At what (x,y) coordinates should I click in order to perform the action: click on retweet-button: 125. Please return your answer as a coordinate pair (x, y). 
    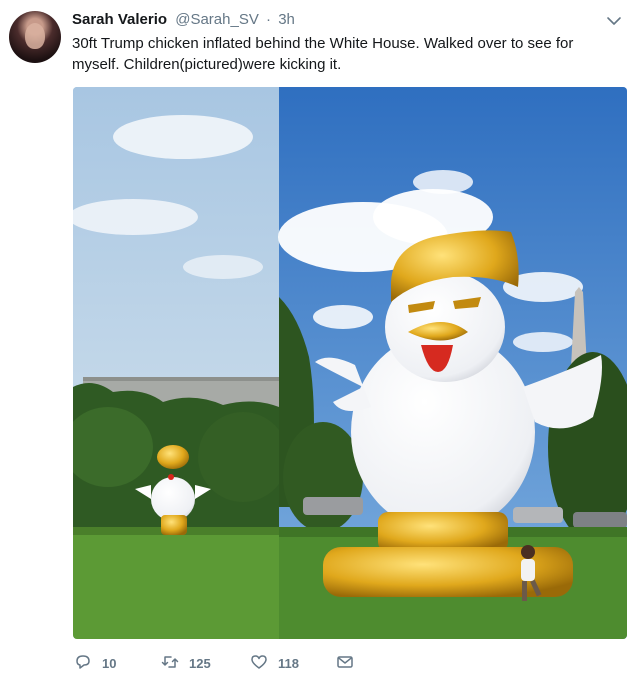
    Looking at the image, I should click on (186, 663).